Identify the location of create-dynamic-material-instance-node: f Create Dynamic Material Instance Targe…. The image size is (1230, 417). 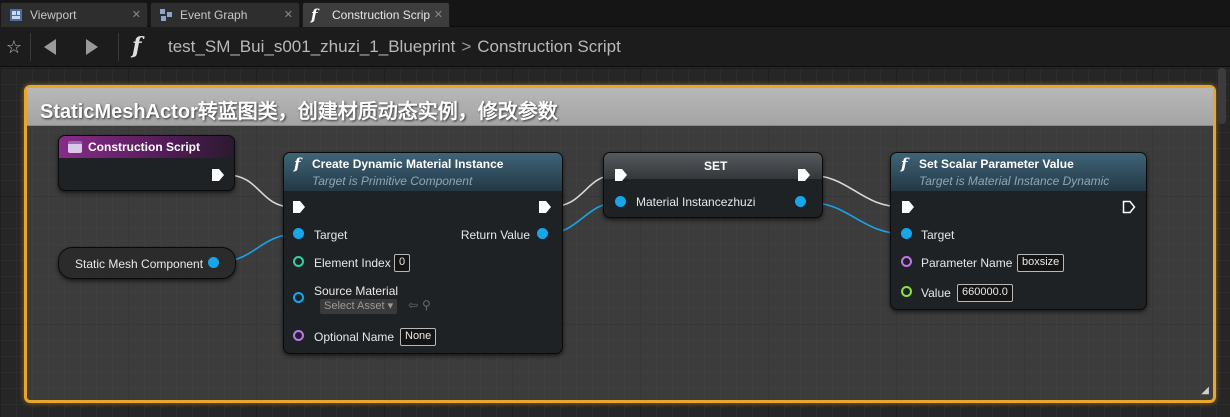
(423, 253).